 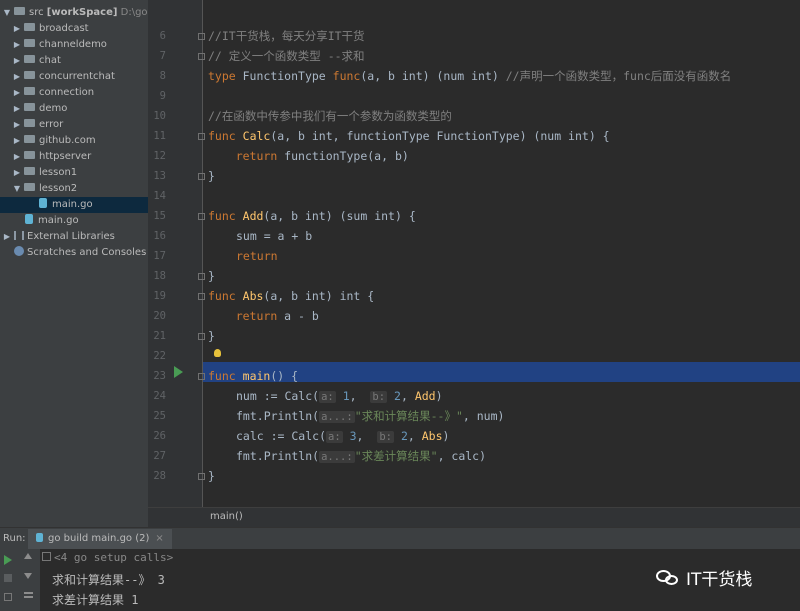 I want to click on run-gutter-icon, so click(x=178, y=372).